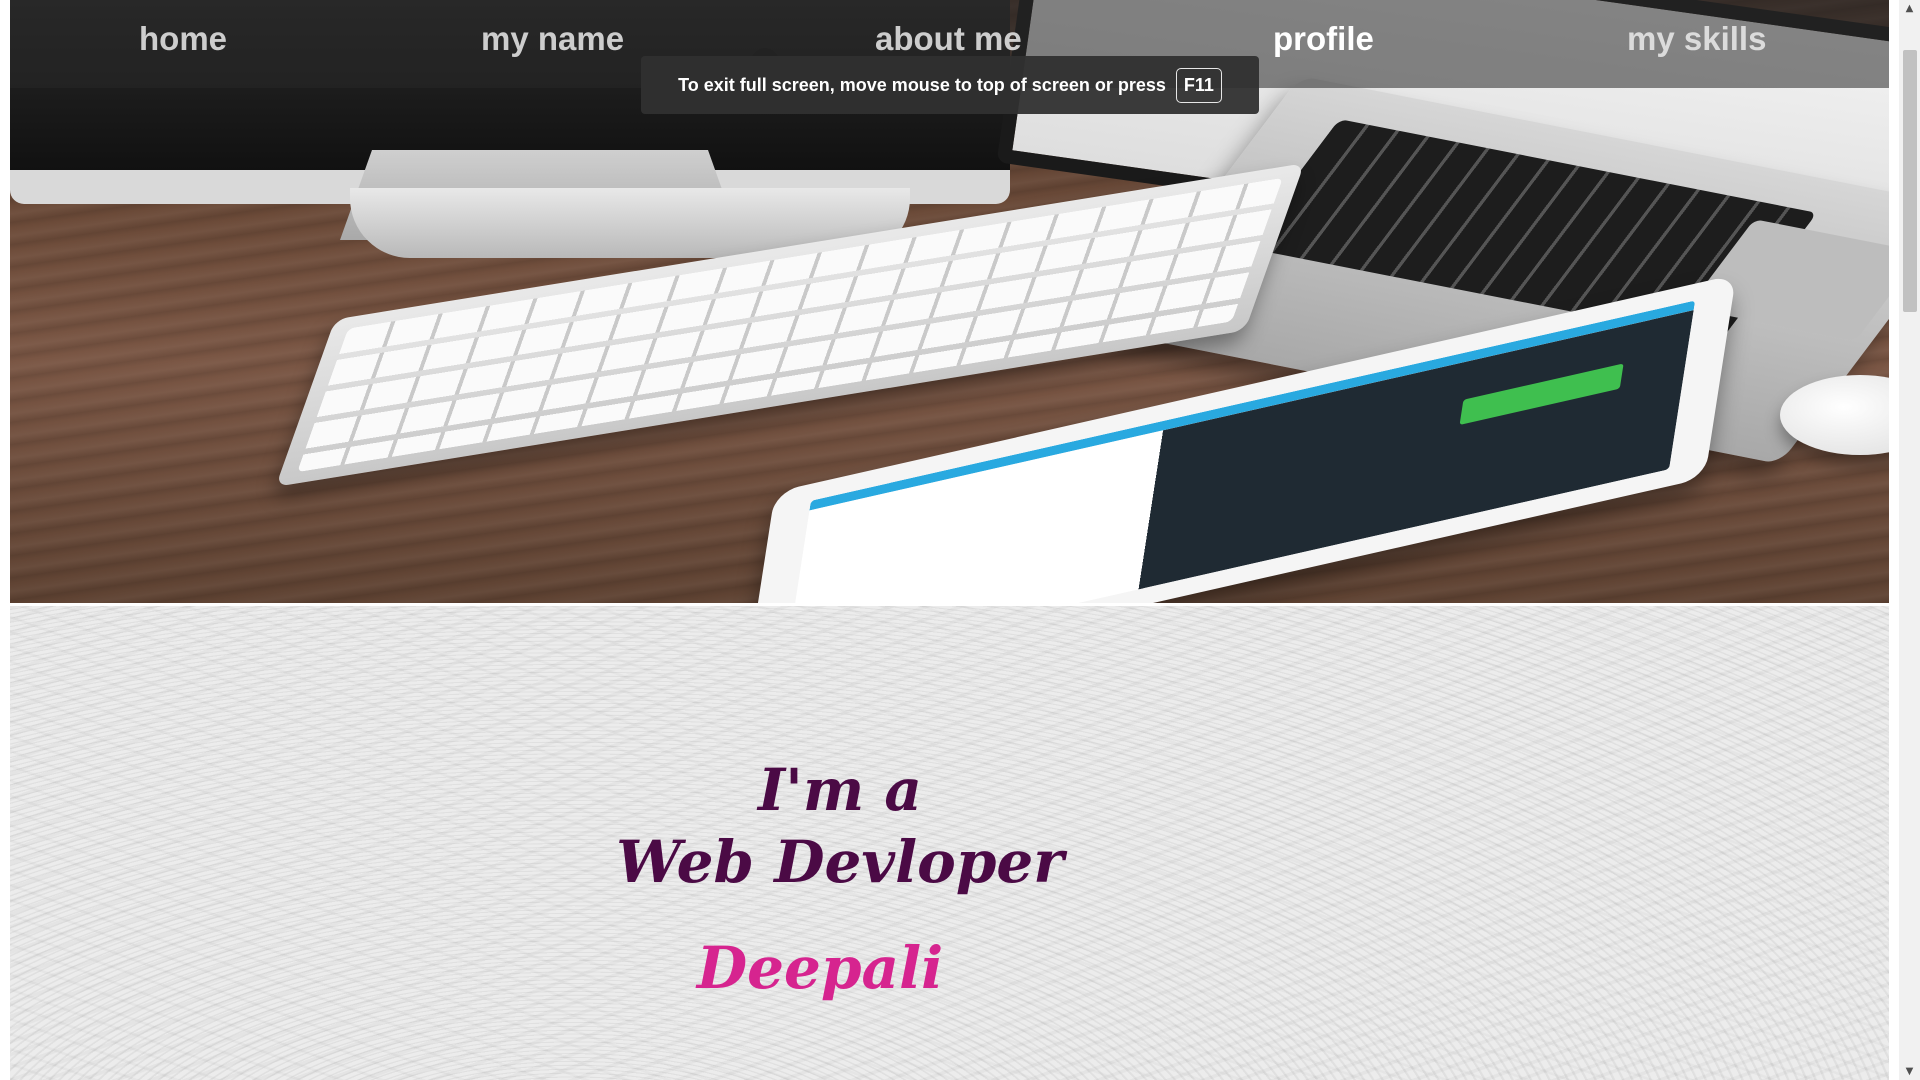 The height and width of the screenshot is (1080, 1920). Describe the element at coordinates (1909, 8) in the screenshot. I see `triangle-up-icon: ▲` at that location.